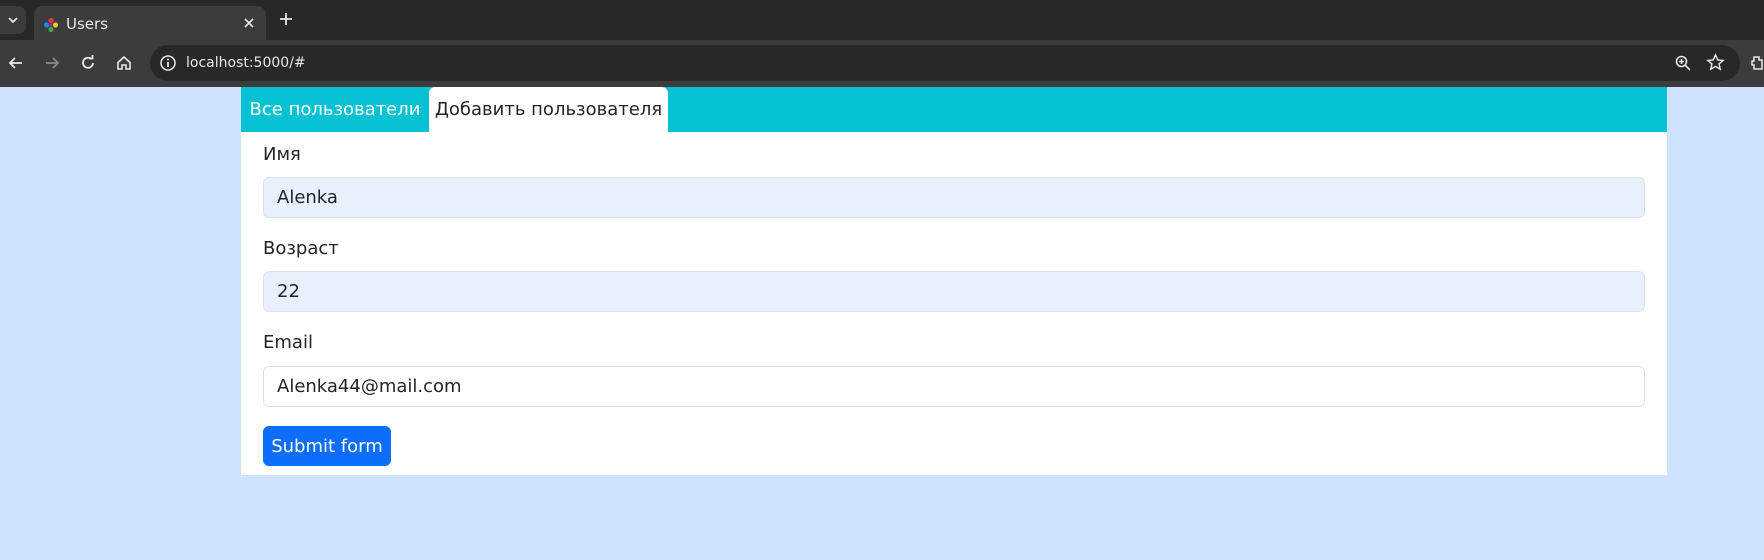 The width and height of the screenshot is (1764, 560). What do you see at coordinates (88, 63) in the screenshot?
I see `reload-icon` at bounding box center [88, 63].